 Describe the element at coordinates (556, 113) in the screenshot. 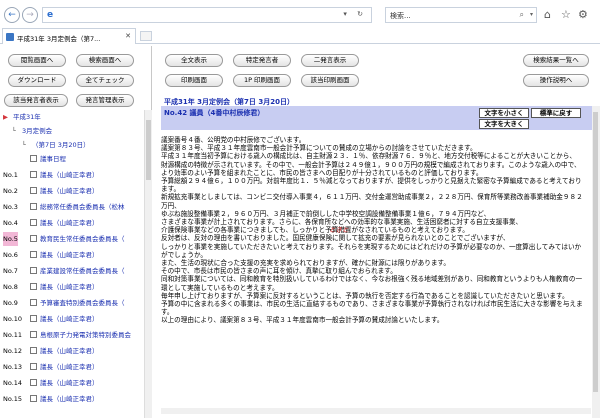

I see `font-reset-button: 標準に戻す` at that location.